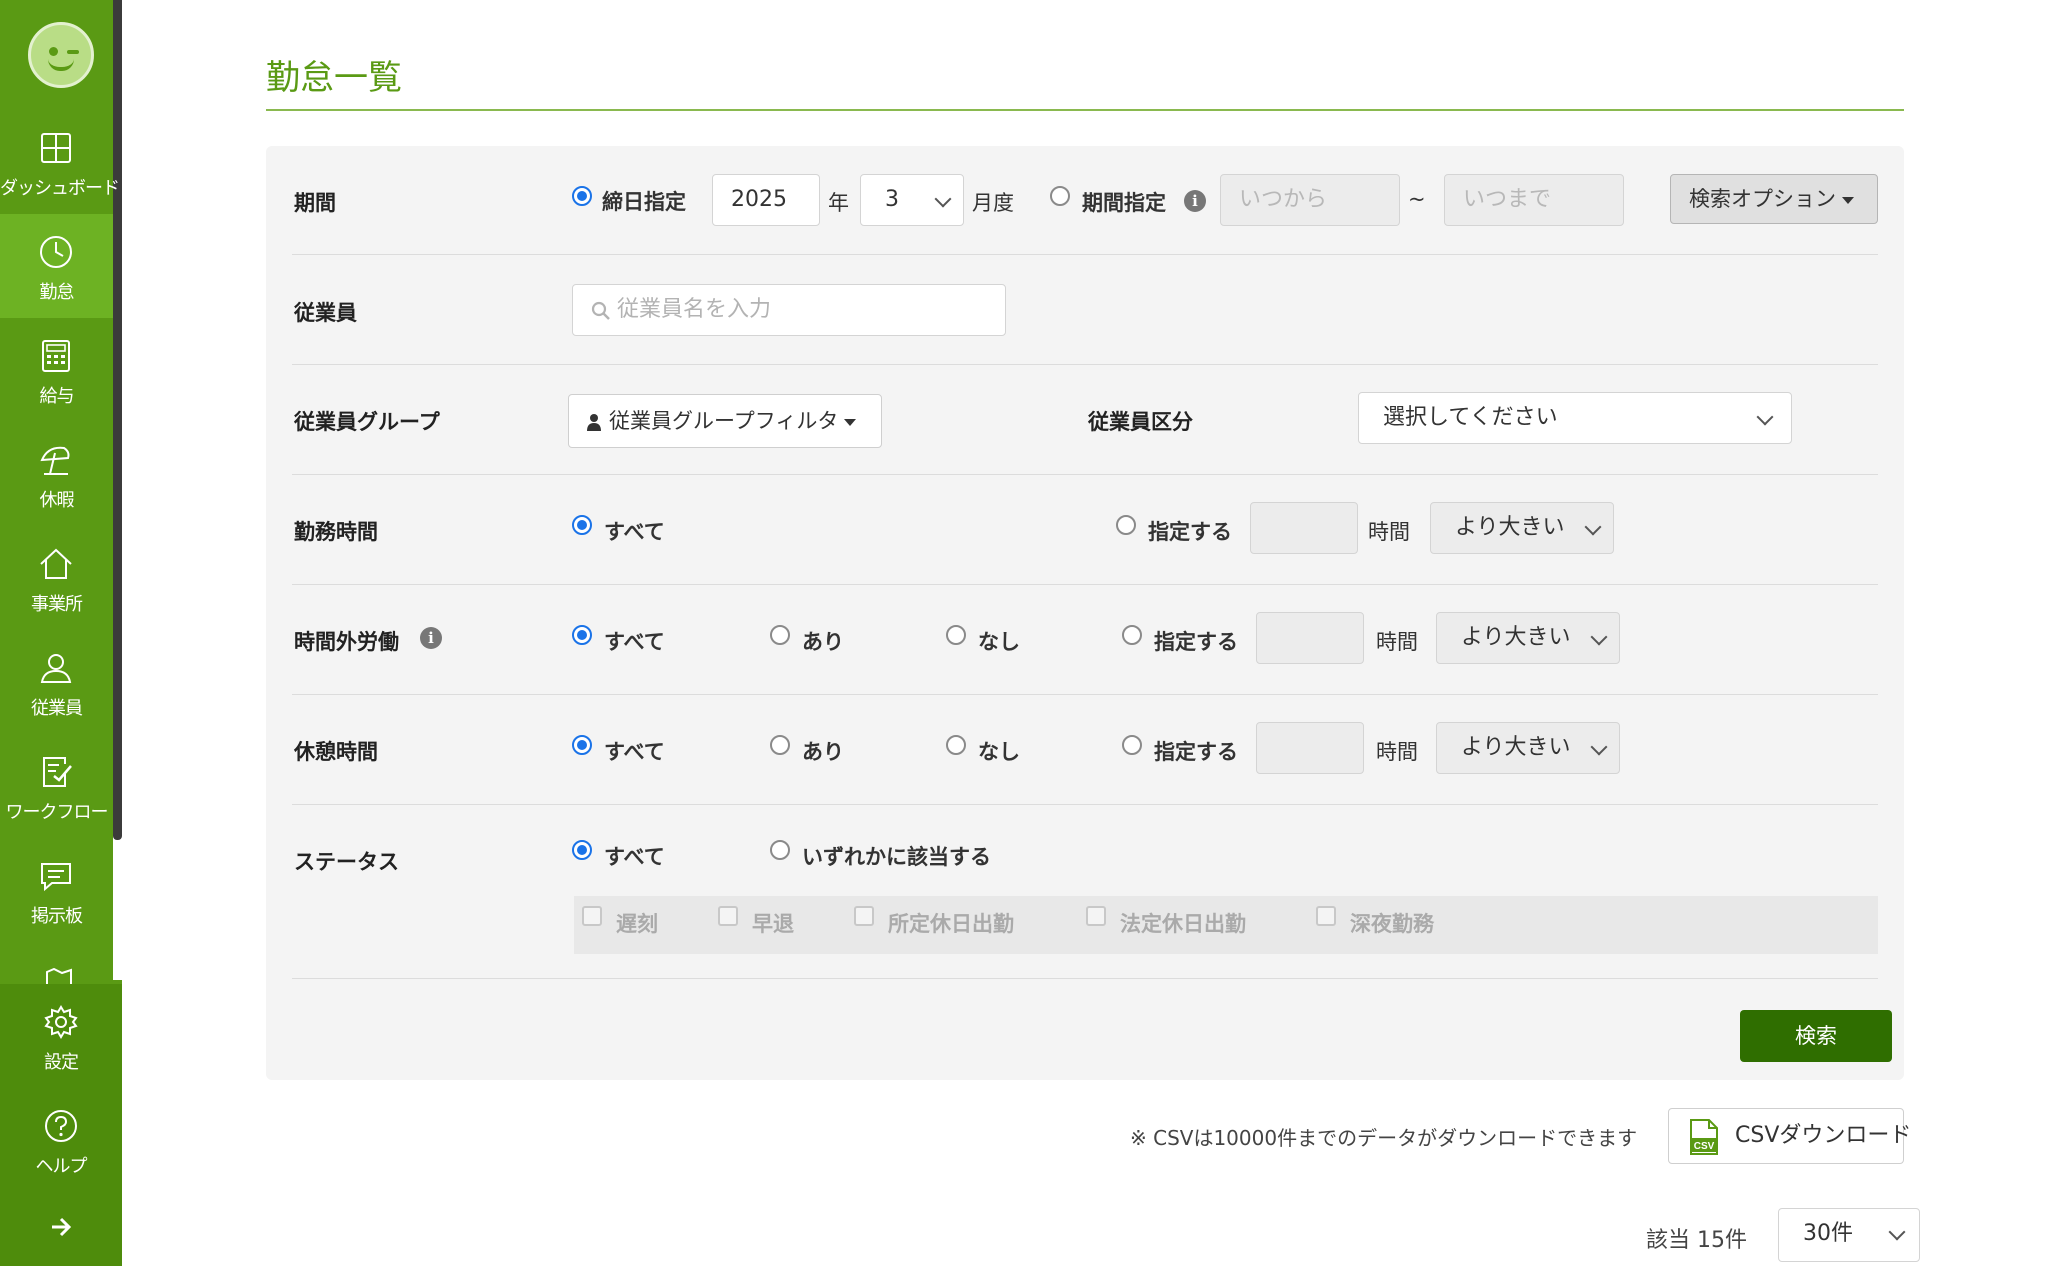 The image size is (2048, 1266). I want to click on calculator-icon, so click(56, 356).